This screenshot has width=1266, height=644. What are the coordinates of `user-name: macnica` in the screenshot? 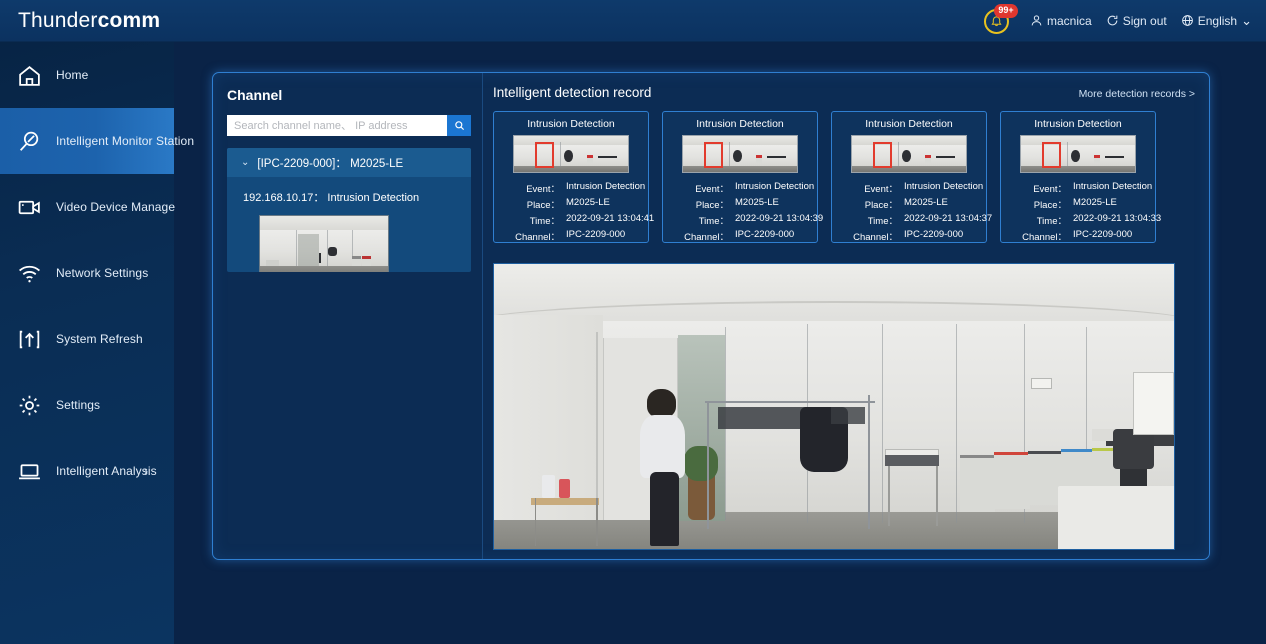 It's located at (1069, 20).